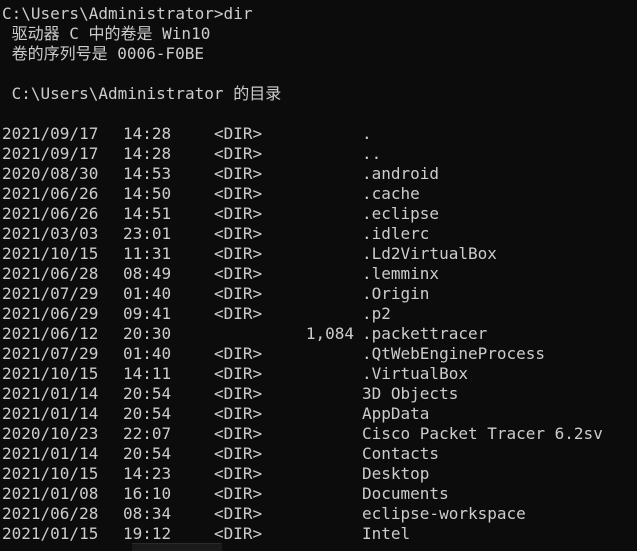 This screenshot has width=637, height=551. Describe the element at coordinates (147, 533) in the screenshot. I see `entry-time: 19:12` at that location.